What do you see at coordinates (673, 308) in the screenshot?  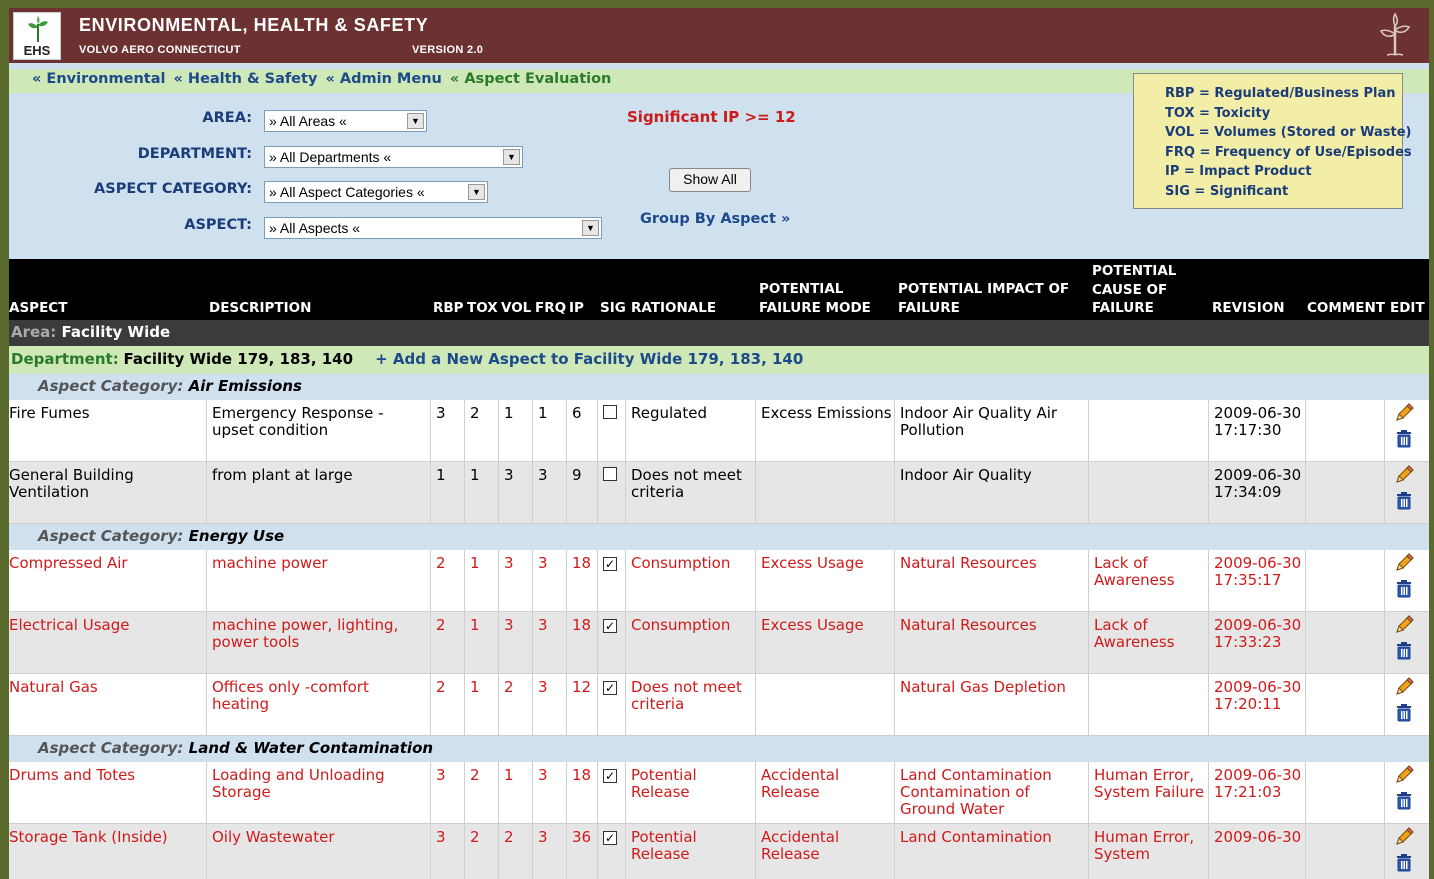 I see `col-rationale: RATIONALE` at bounding box center [673, 308].